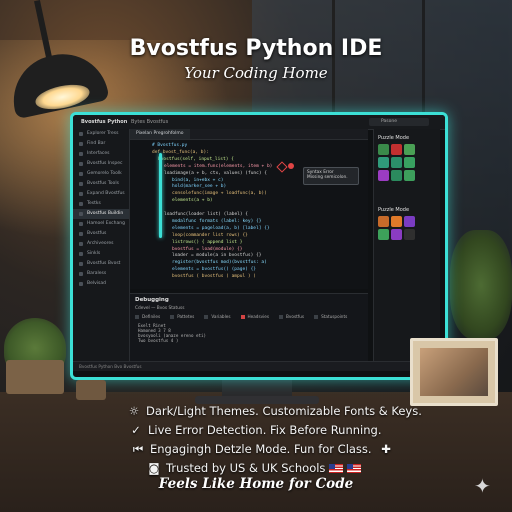 This screenshot has width=512, height=512. Describe the element at coordinates (101, 284) in the screenshot. I see `sidebar-item: Belvisad` at that location.